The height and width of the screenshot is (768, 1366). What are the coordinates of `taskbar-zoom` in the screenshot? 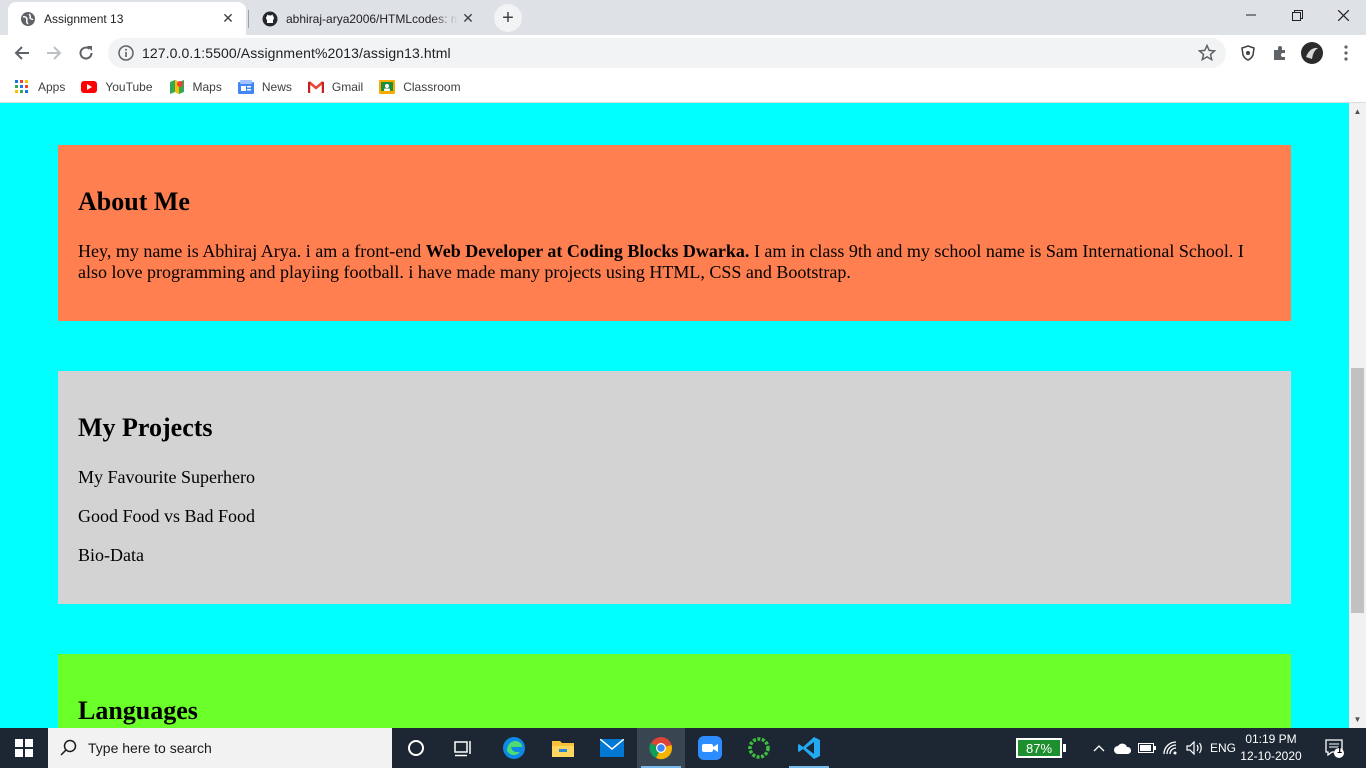 It's located at (710, 748).